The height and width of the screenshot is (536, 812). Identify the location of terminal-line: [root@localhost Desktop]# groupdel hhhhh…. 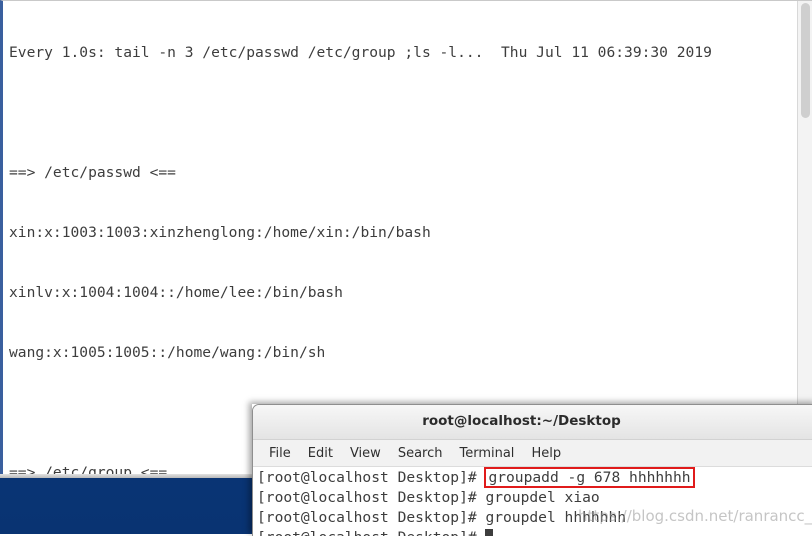
(534, 518).